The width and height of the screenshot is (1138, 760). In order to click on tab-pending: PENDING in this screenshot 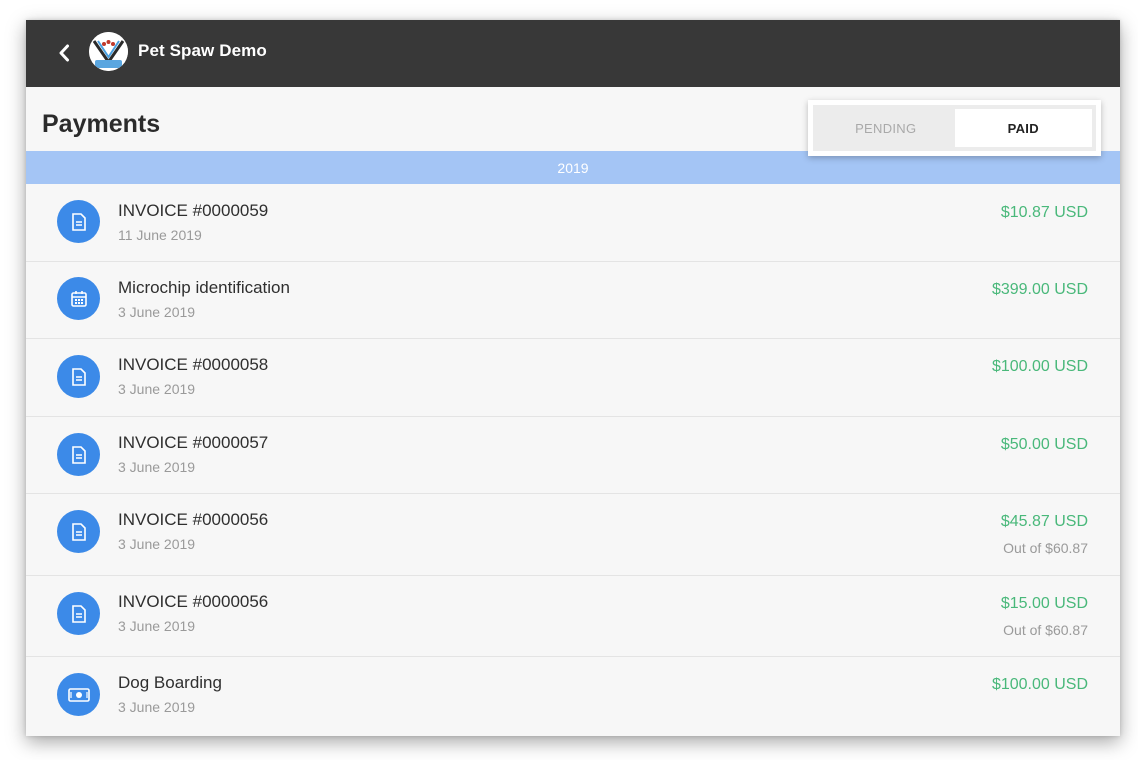, I will do `click(886, 128)`.